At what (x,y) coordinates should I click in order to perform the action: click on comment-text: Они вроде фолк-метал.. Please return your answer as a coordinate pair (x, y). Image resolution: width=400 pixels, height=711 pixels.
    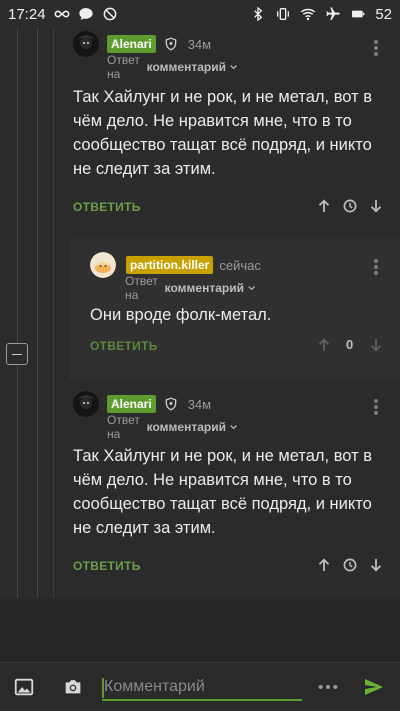
    Looking at the image, I should click on (181, 315).